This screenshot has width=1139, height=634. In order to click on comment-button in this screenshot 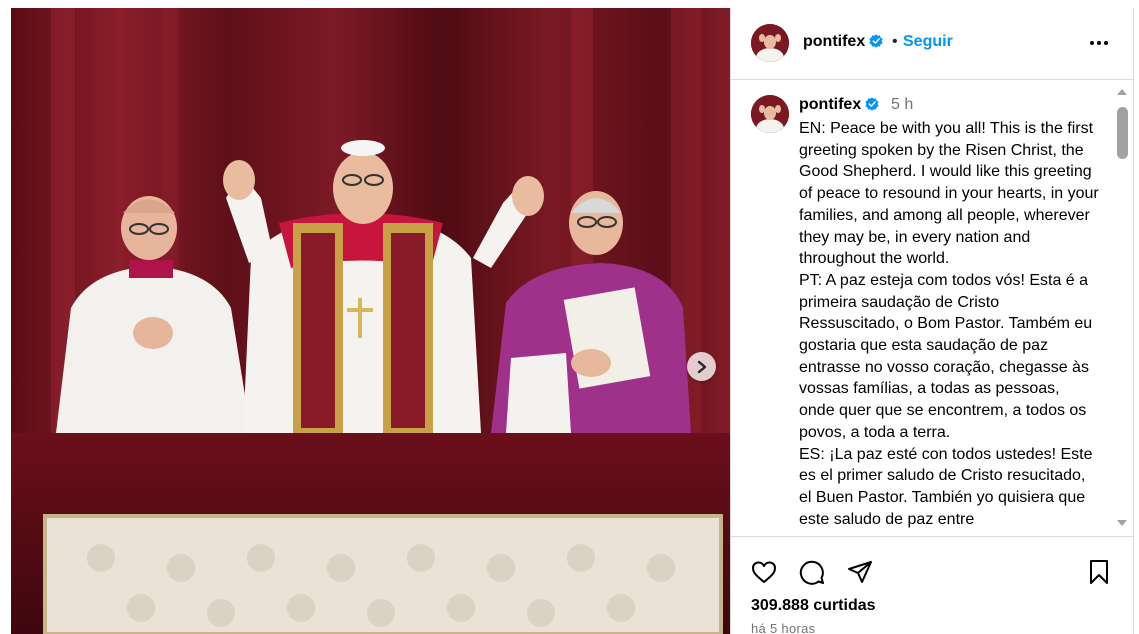, I will do `click(812, 572)`.